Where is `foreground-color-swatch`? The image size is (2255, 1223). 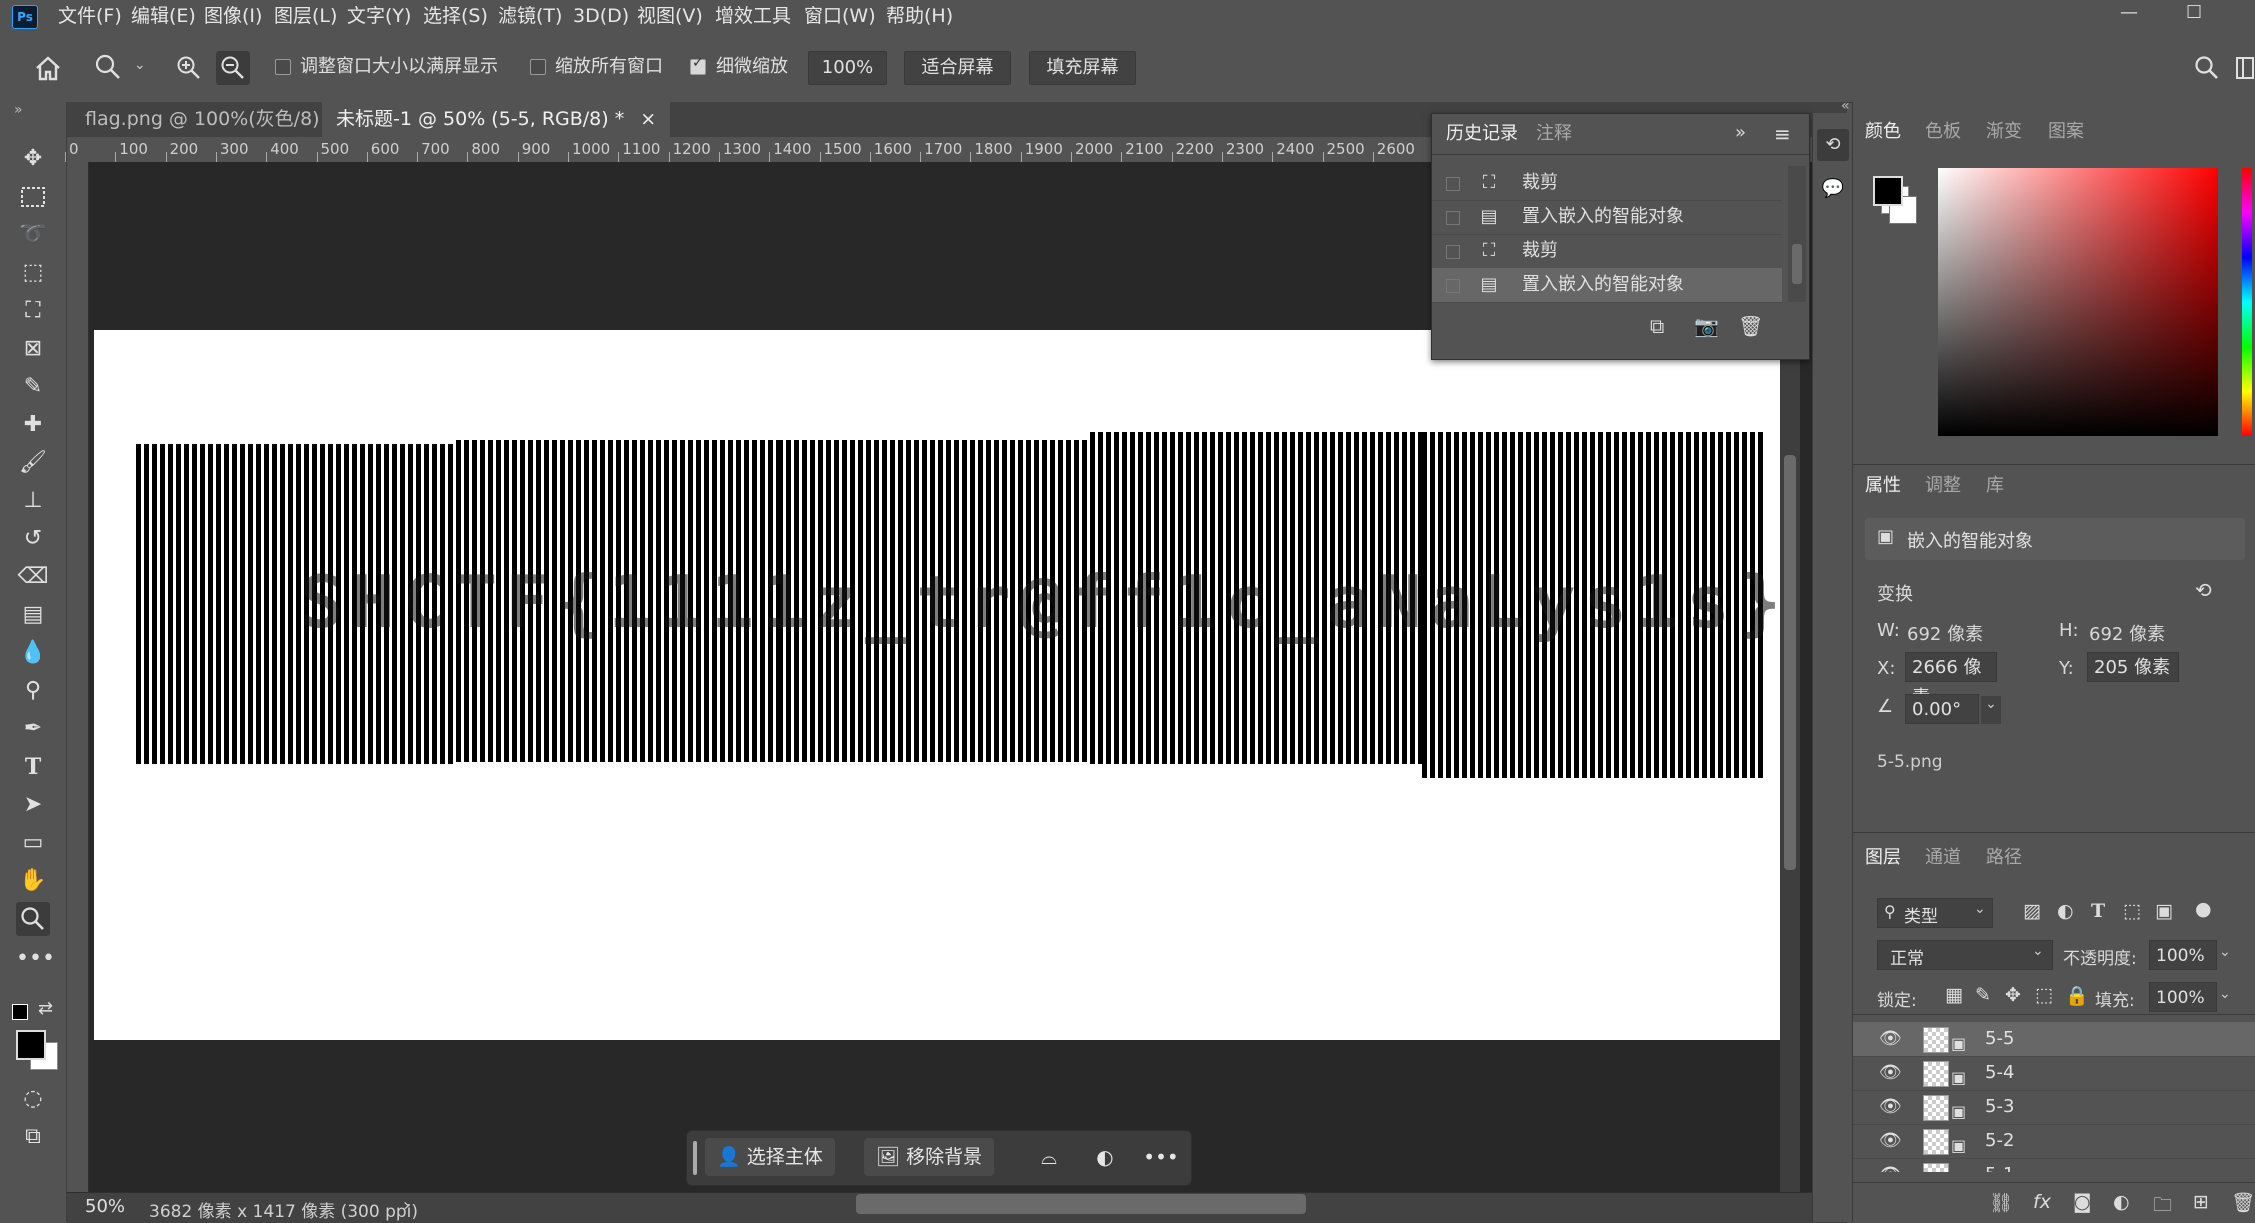 foreground-color-swatch is located at coordinates (31, 1045).